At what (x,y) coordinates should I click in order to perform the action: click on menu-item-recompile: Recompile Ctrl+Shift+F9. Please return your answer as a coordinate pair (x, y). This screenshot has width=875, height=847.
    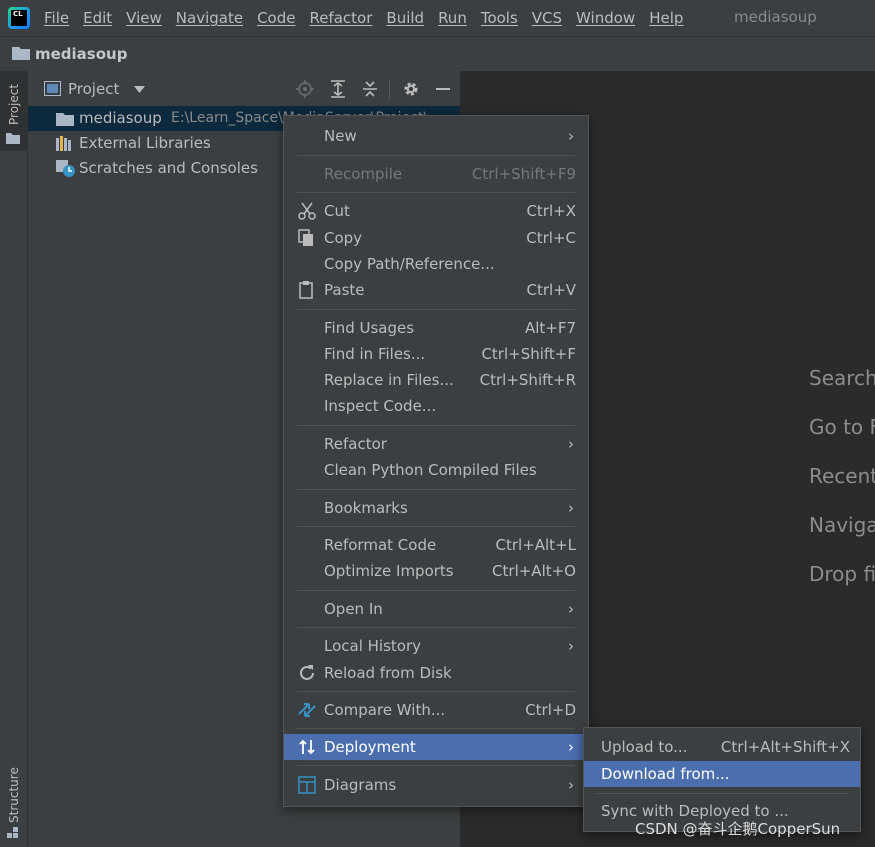
    Looking at the image, I should click on (436, 174).